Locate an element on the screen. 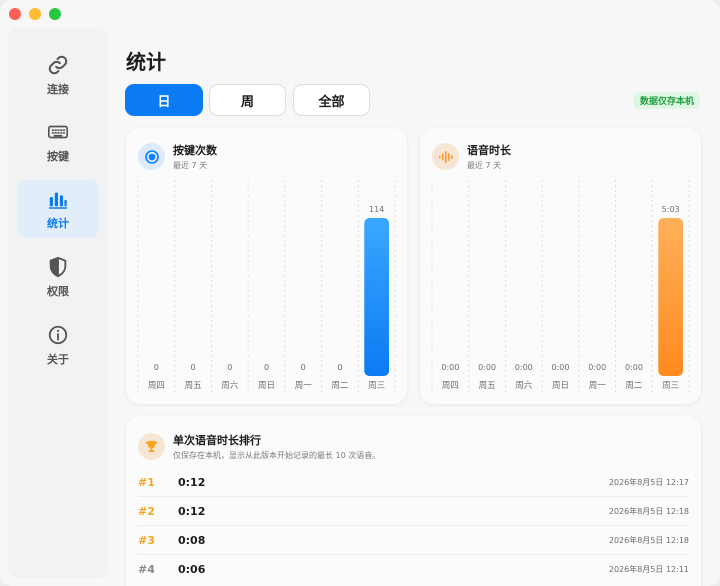 The image size is (720, 586). ranking-number: #3 is located at coordinates (146, 540).